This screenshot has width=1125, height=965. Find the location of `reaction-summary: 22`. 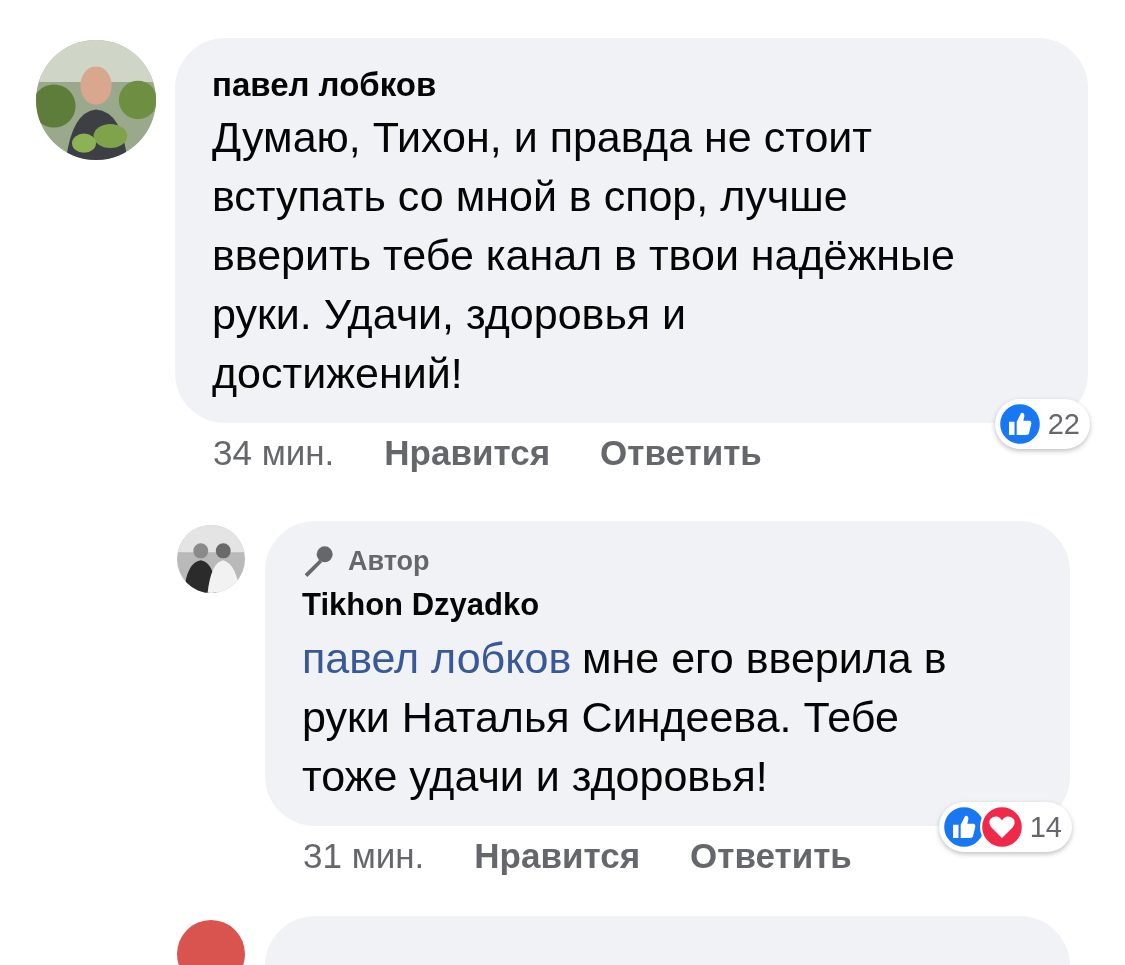

reaction-summary: 22 is located at coordinates (1042, 424).